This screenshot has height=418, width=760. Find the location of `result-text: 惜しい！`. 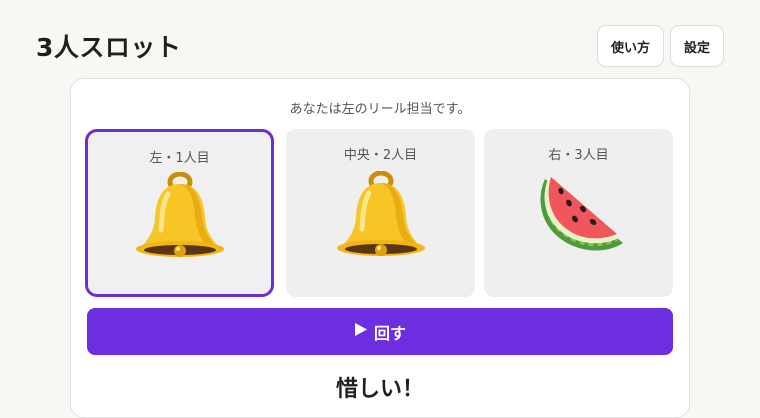

result-text: 惜しい！ is located at coordinates (379, 389).